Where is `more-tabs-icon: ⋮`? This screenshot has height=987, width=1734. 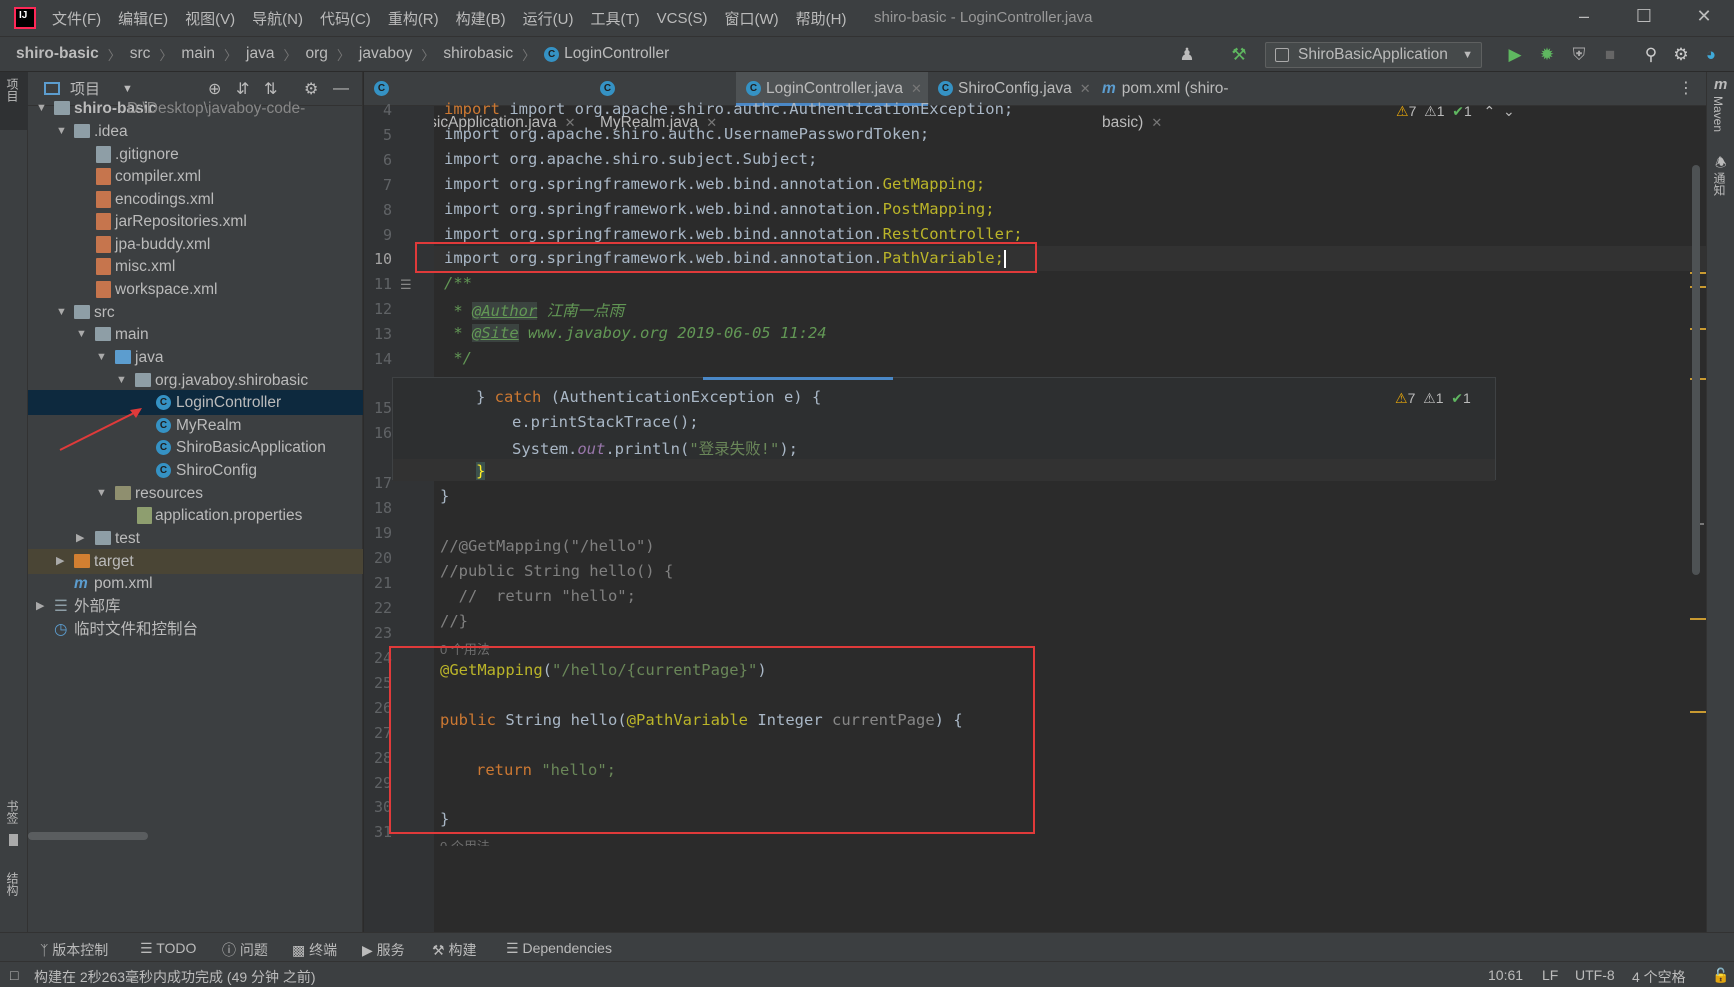
more-tabs-icon: ⋮ is located at coordinates (1686, 88).